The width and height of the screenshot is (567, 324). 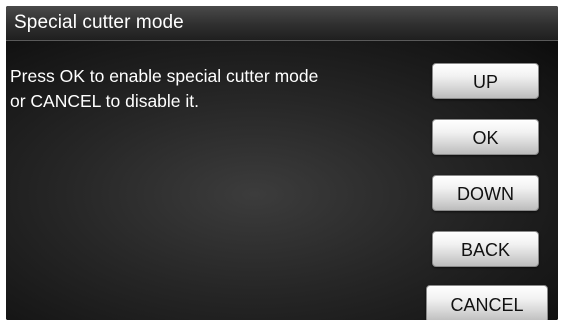 What do you see at coordinates (485, 249) in the screenshot?
I see `back-button: BACK` at bounding box center [485, 249].